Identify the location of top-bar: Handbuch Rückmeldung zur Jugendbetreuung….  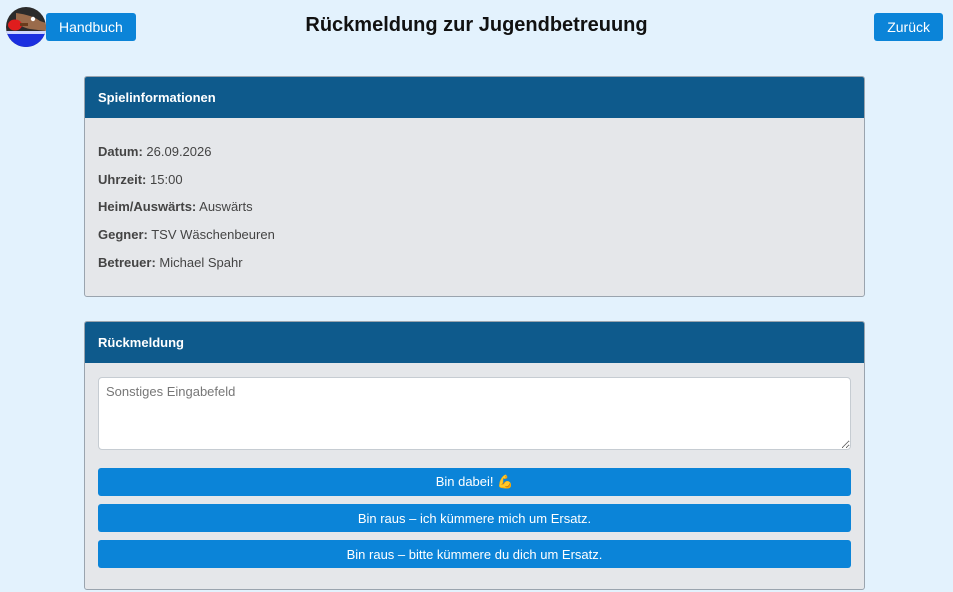
(476, 27).